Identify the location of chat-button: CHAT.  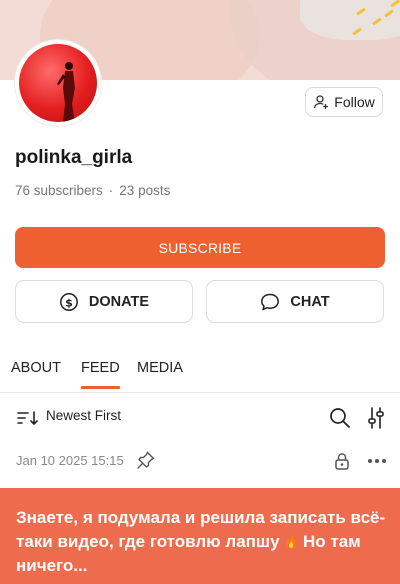
(295, 301).